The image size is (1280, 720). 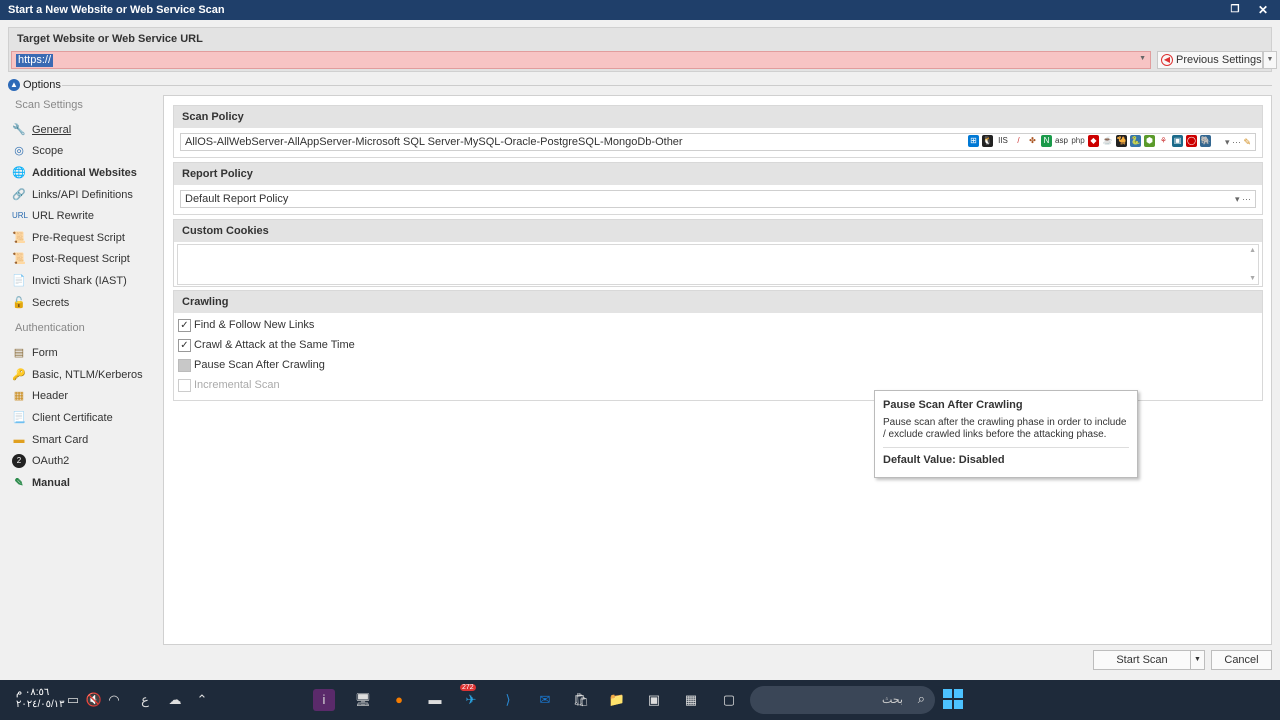 What do you see at coordinates (973, 141) in the screenshot?
I see `windows-icon: ⊞` at bounding box center [973, 141].